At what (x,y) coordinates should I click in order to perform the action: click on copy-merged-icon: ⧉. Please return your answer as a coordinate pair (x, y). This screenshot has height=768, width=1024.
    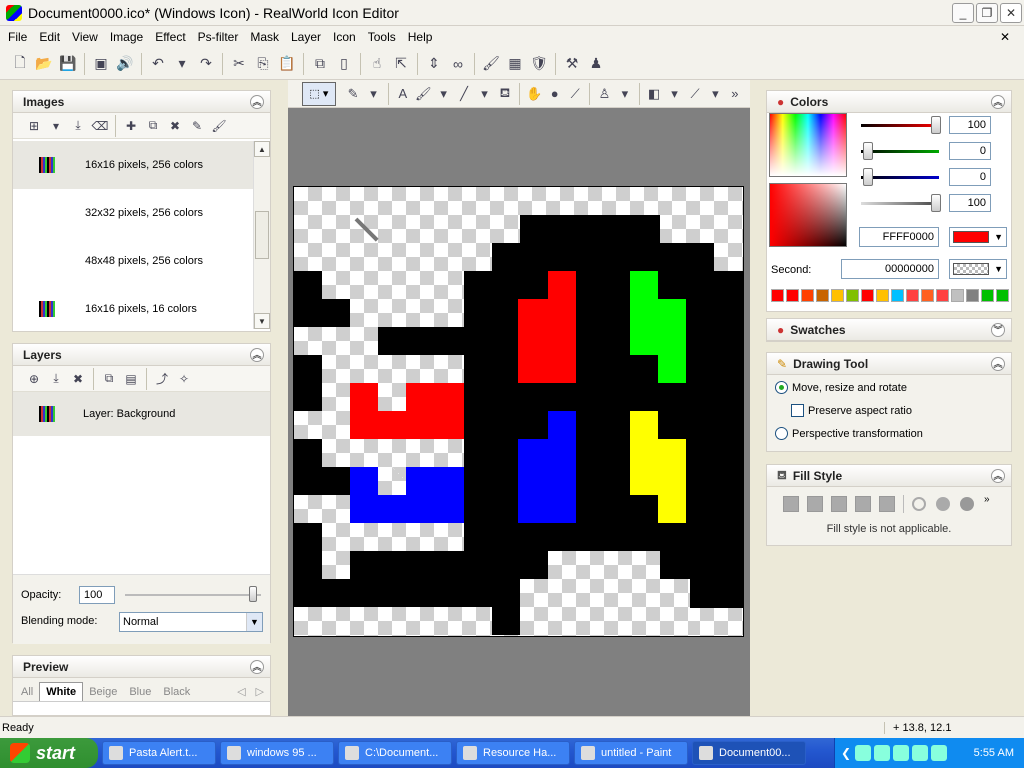
    Looking at the image, I should click on (320, 64).